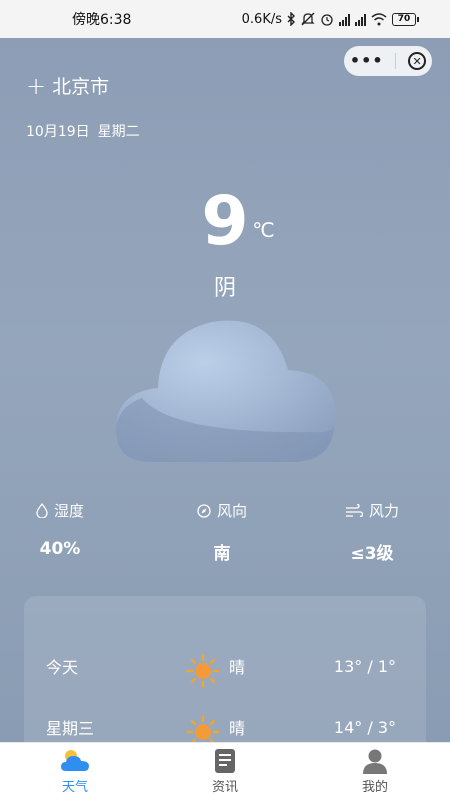 This screenshot has width=450, height=800. I want to click on city-selector: + 北京市, so click(67, 85).